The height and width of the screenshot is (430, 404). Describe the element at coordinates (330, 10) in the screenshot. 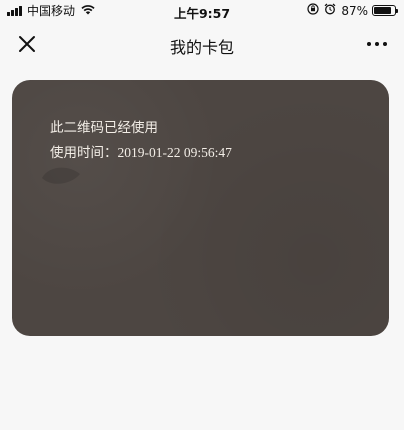

I see `alarm-icon` at that location.